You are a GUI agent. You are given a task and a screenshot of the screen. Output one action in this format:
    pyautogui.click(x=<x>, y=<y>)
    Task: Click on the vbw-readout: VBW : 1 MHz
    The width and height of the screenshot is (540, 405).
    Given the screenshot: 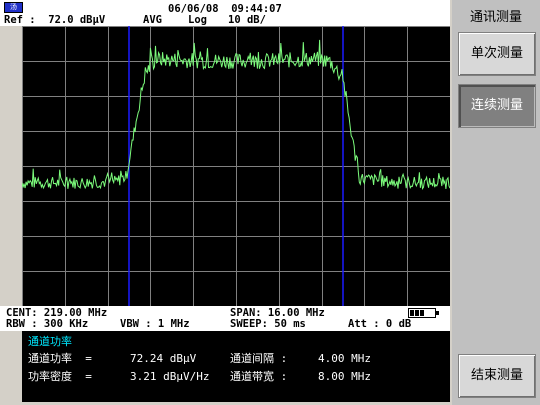 What is the action you would take?
    pyautogui.click(x=155, y=324)
    